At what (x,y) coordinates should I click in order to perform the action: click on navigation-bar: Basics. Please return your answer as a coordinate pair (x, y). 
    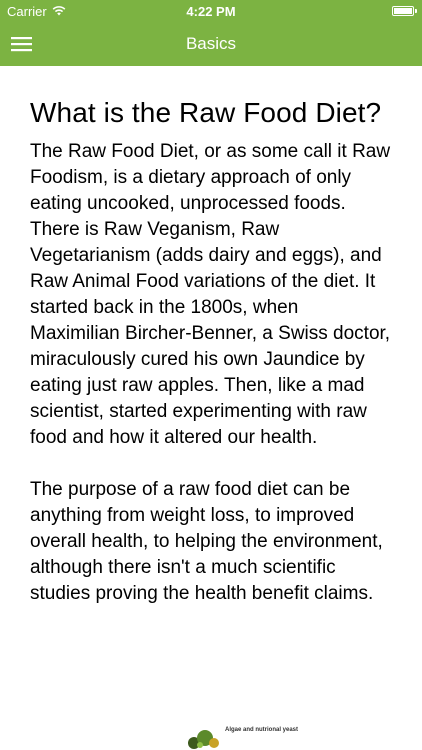
    Looking at the image, I should click on (211, 44).